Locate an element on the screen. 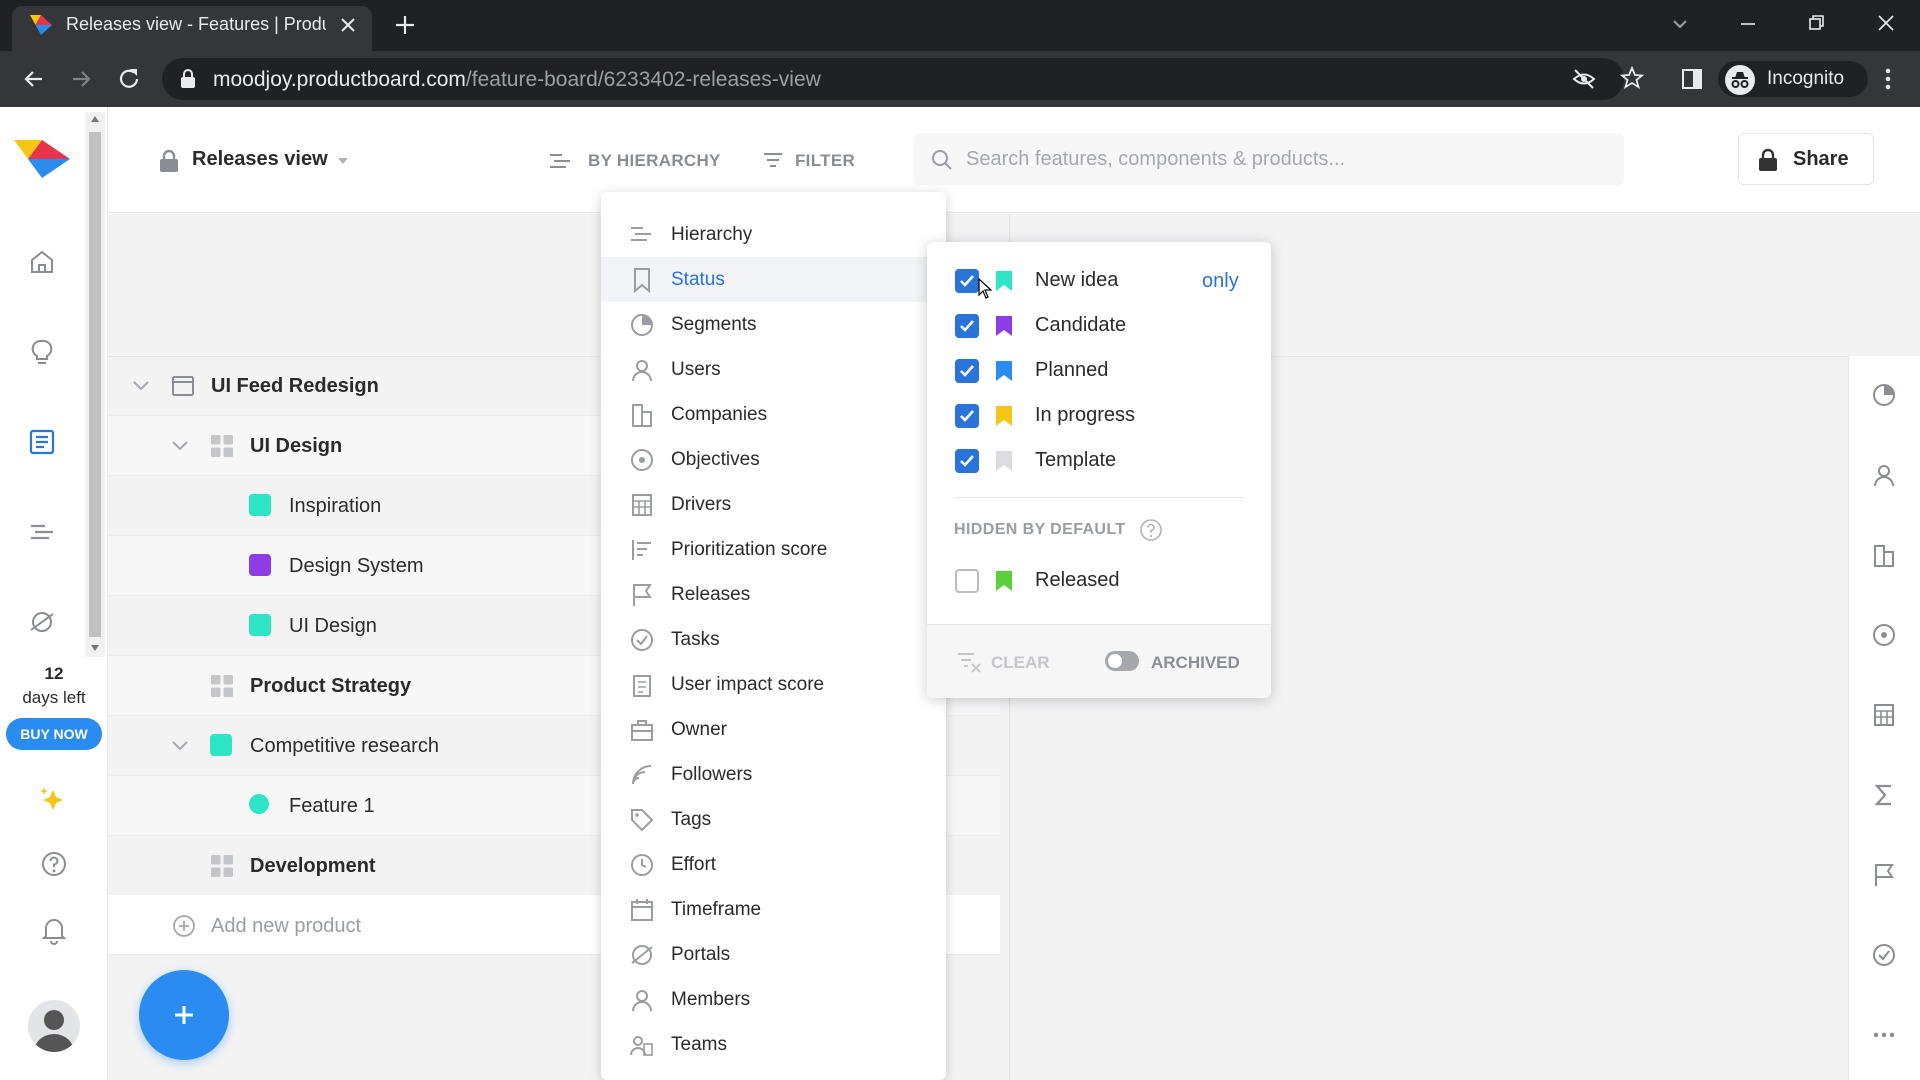  calendar-icon is located at coordinates (642, 910).